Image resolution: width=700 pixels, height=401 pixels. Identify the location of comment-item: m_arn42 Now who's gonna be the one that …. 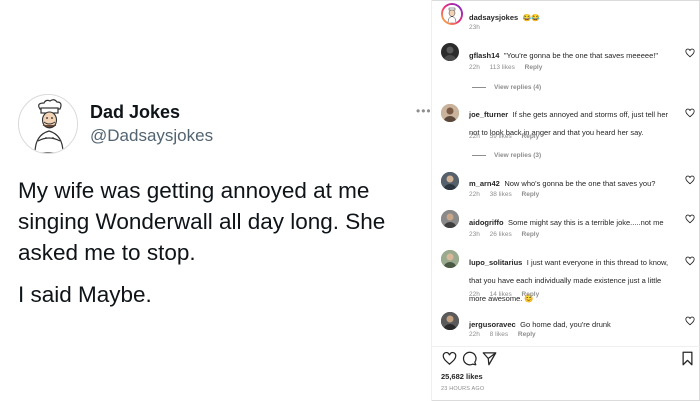
(574, 182).